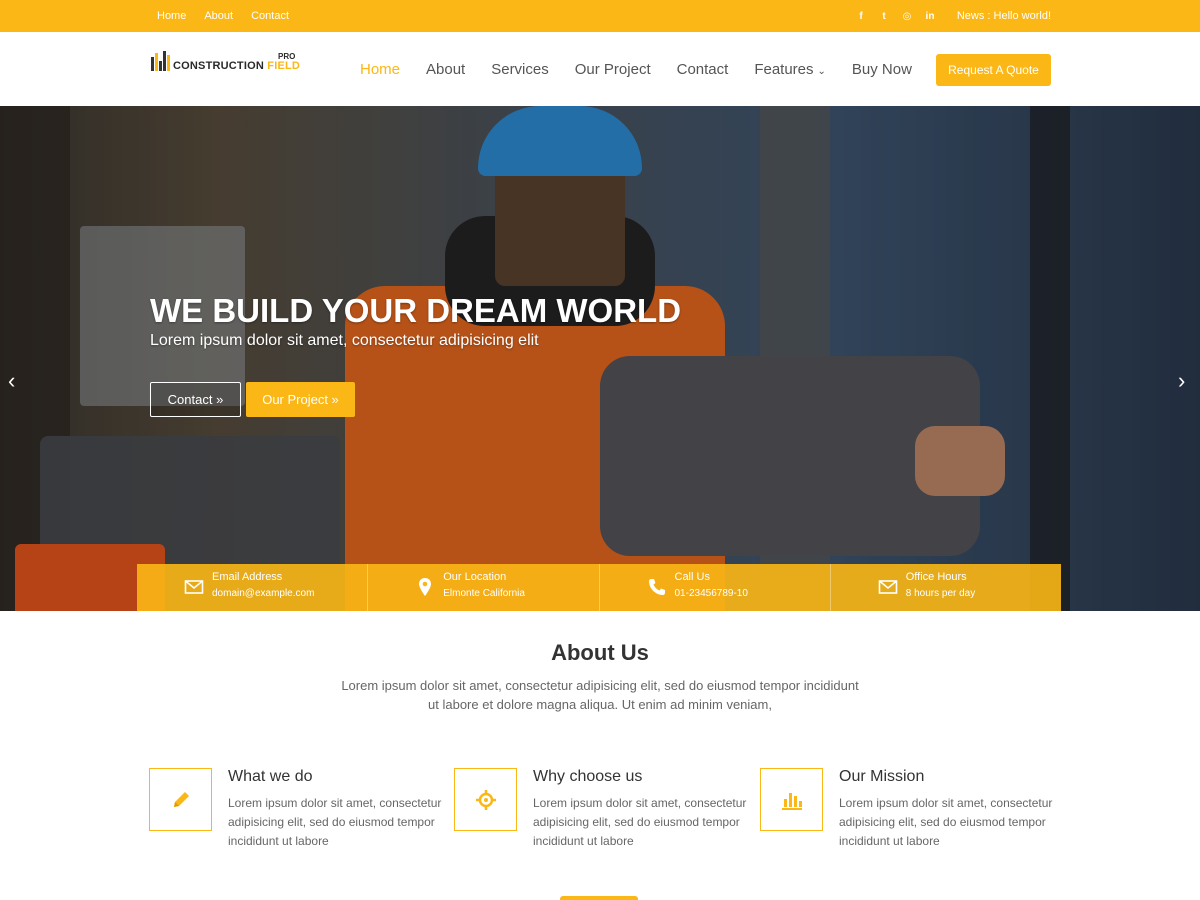  What do you see at coordinates (613, 69) in the screenshot?
I see `nav-item-our-project: Our Project` at bounding box center [613, 69].